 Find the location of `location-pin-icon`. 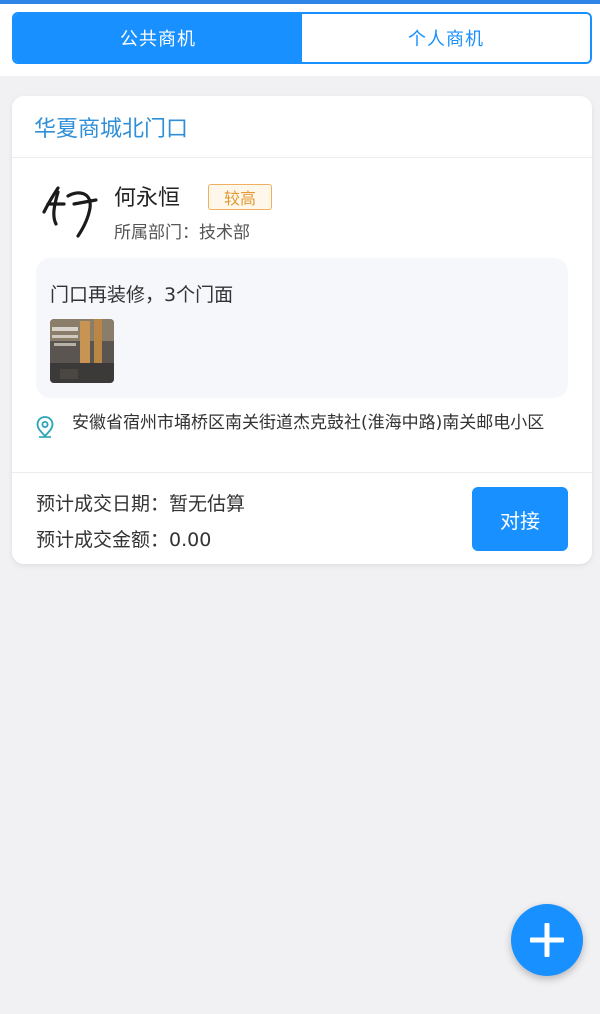

location-pin-icon is located at coordinates (45, 427).